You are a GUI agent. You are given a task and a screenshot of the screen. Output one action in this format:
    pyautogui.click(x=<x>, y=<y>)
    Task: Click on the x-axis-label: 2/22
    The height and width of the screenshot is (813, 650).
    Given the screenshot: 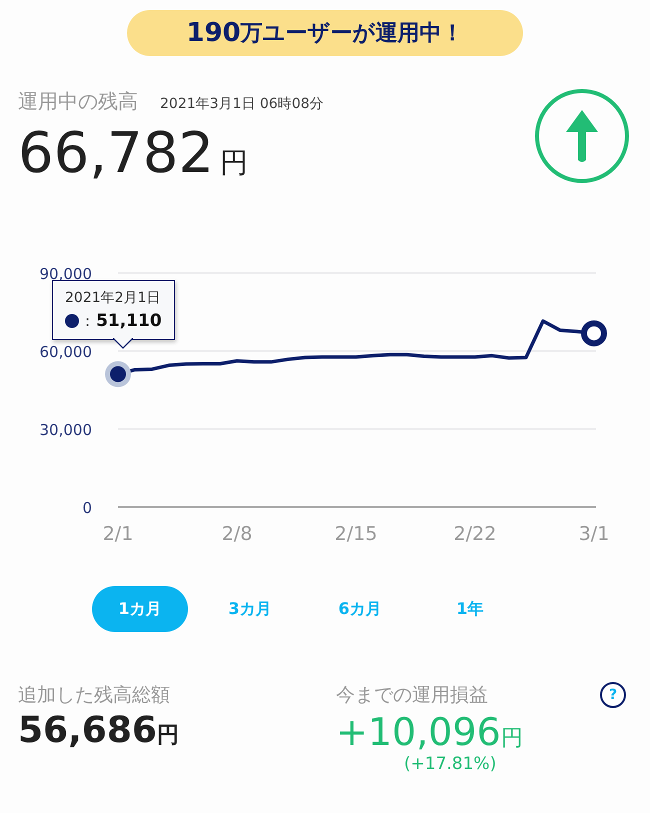 What is the action you would take?
    pyautogui.click(x=475, y=534)
    